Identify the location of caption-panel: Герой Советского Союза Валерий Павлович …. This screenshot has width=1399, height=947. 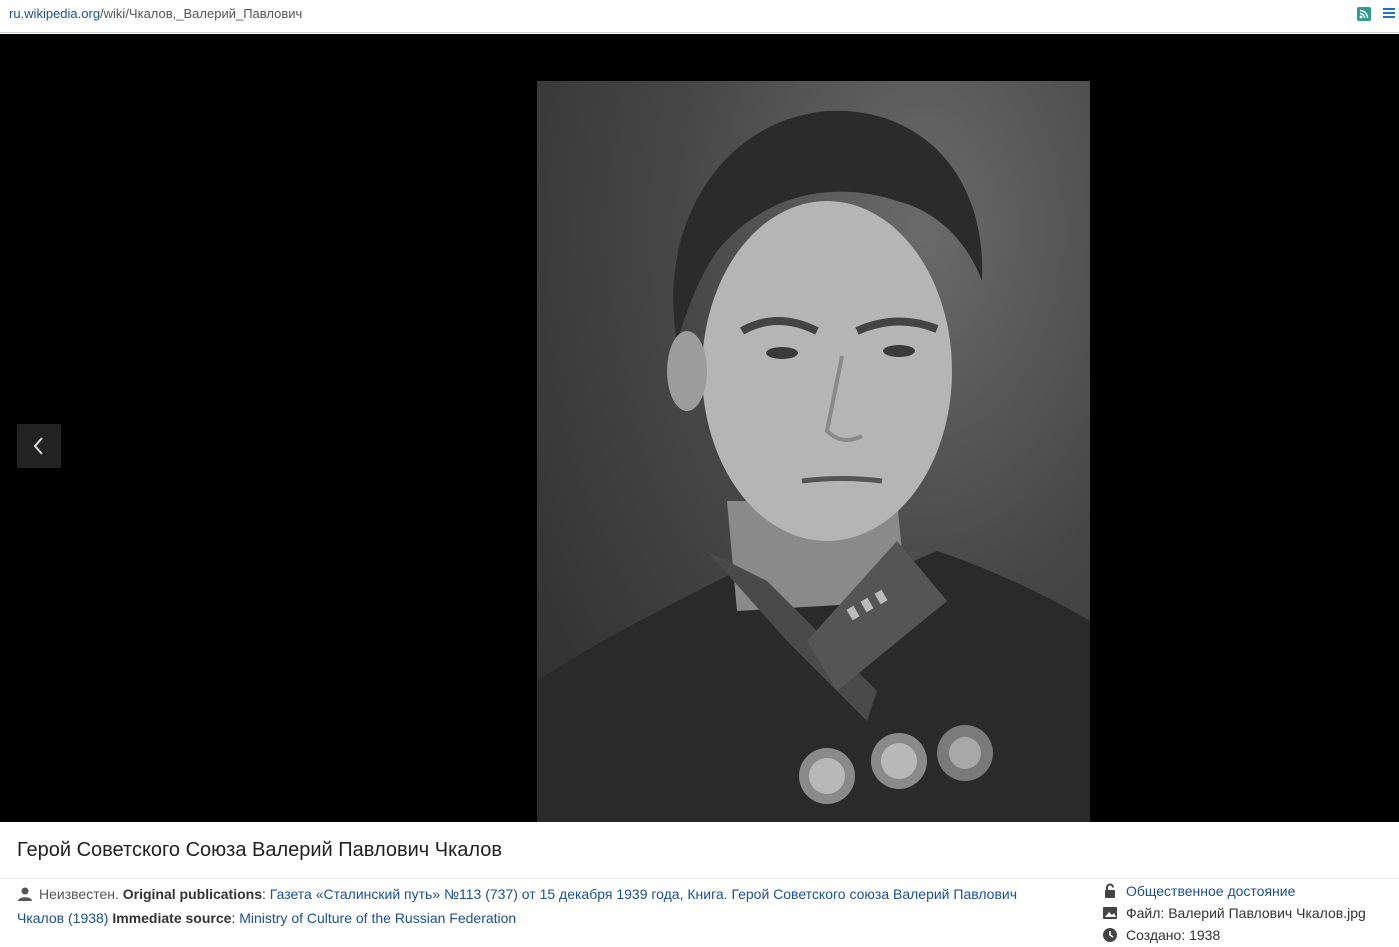
(699, 884).